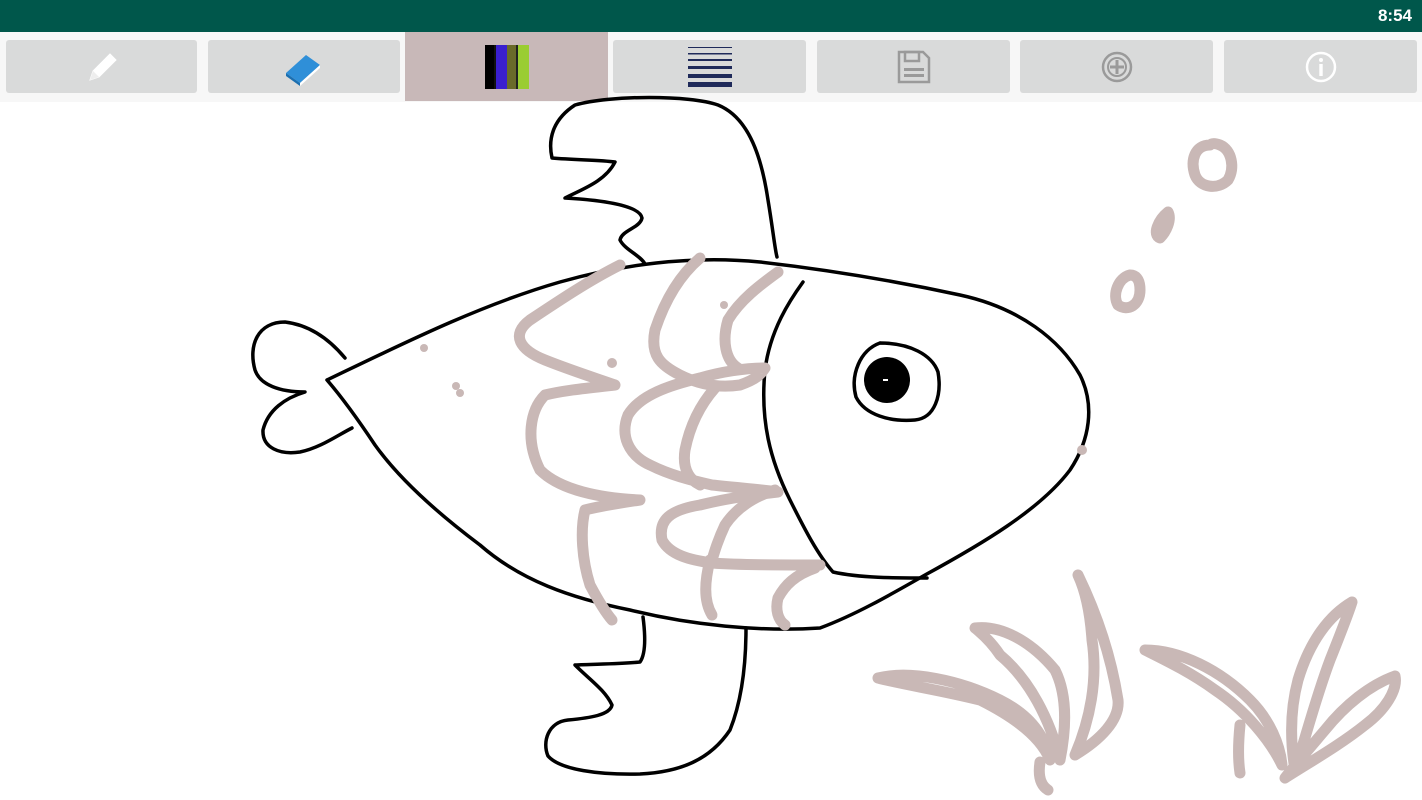 The image size is (1422, 800). Describe the element at coordinates (424, 348) in the screenshot. I see `paint-dot` at that location.